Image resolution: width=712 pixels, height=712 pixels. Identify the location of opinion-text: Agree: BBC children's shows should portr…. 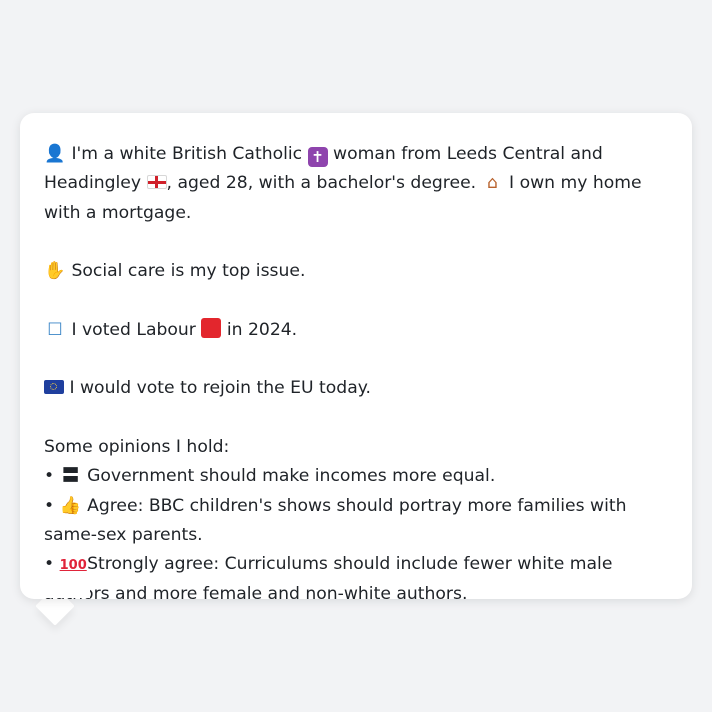
(335, 520).